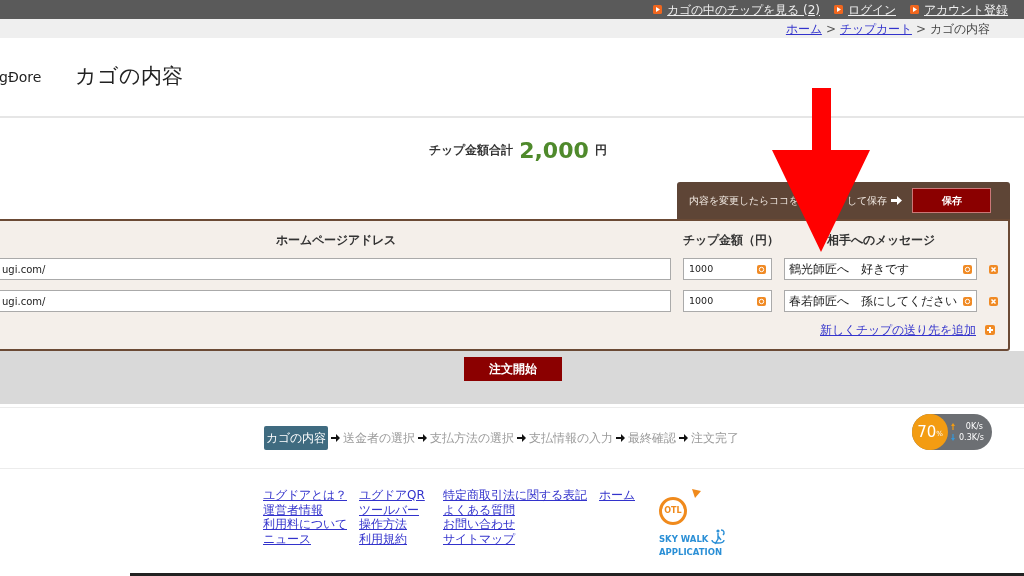 Image resolution: width=1024 pixels, height=576 pixels. I want to click on header-link: アカウント登録, so click(966, 9).